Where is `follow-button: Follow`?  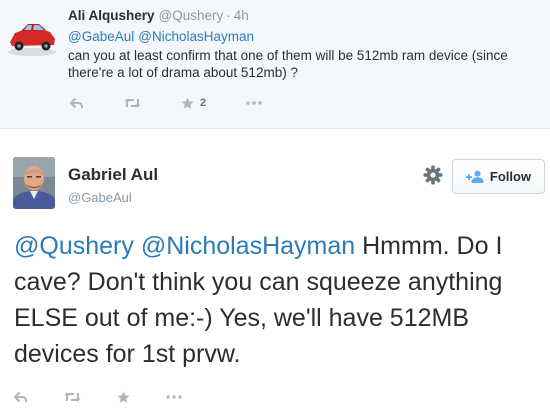 follow-button: Follow is located at coordinates (498, 176).